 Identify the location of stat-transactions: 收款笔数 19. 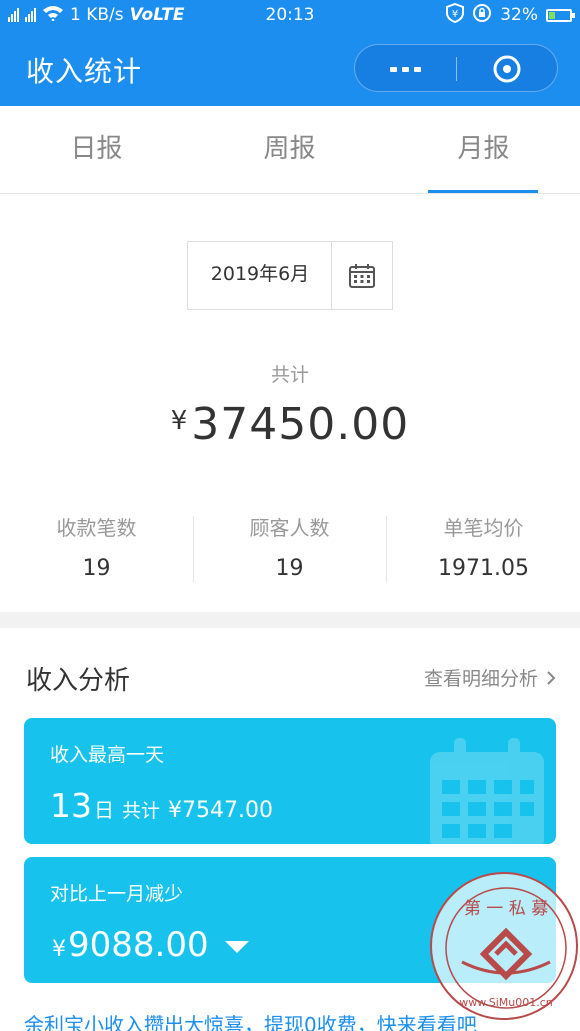
(96, 546).